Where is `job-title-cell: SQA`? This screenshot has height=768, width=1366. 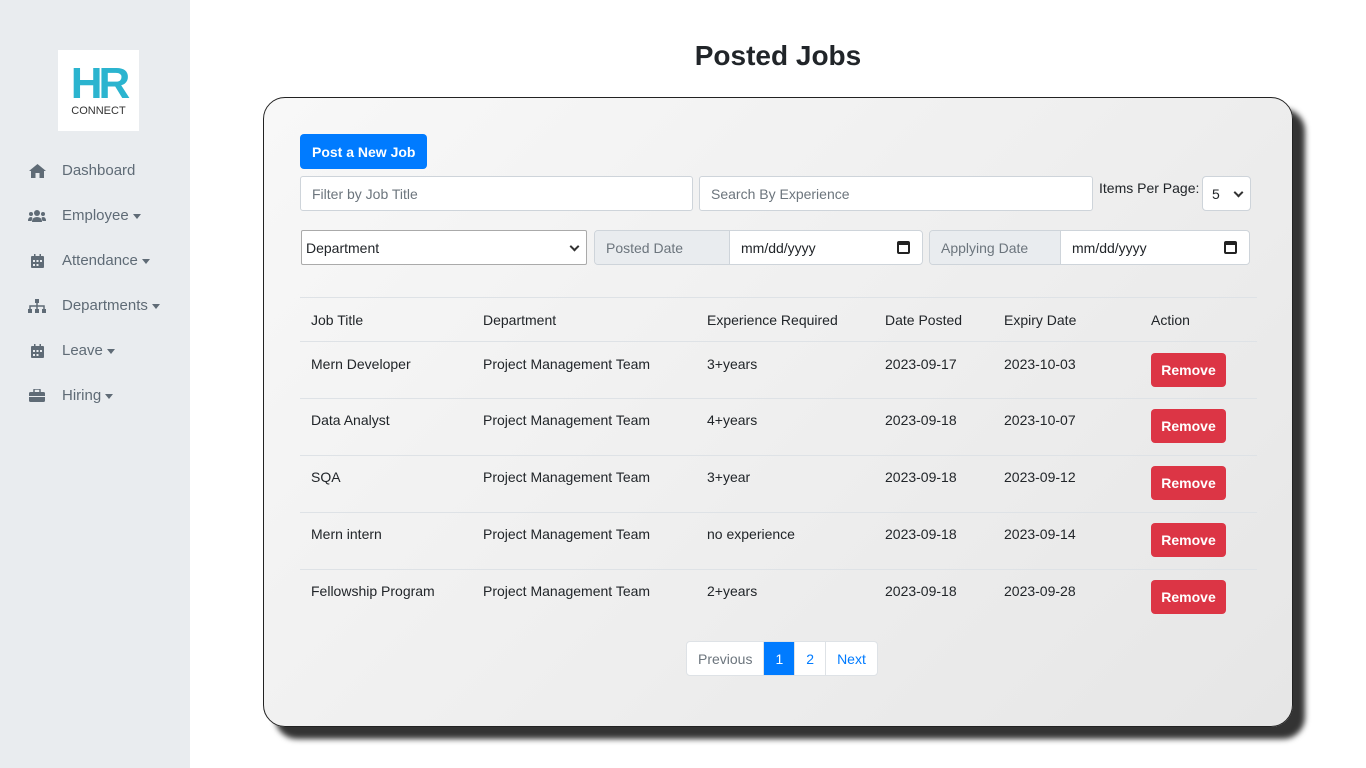 job-title-cell: SQA is located at coordinates (326, 477).